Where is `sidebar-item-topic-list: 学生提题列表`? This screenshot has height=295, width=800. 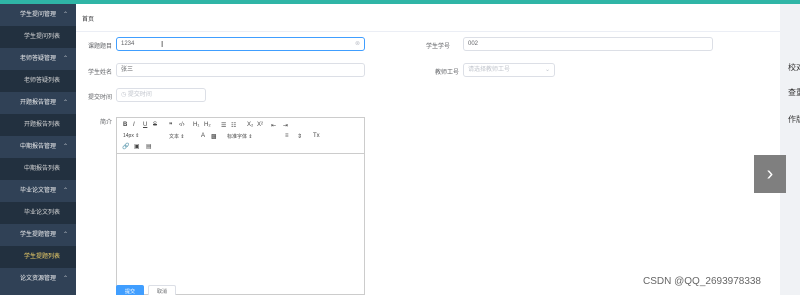 sidebar-item-topic-list: 学生提题列表 is located at coordinates (38, 257).